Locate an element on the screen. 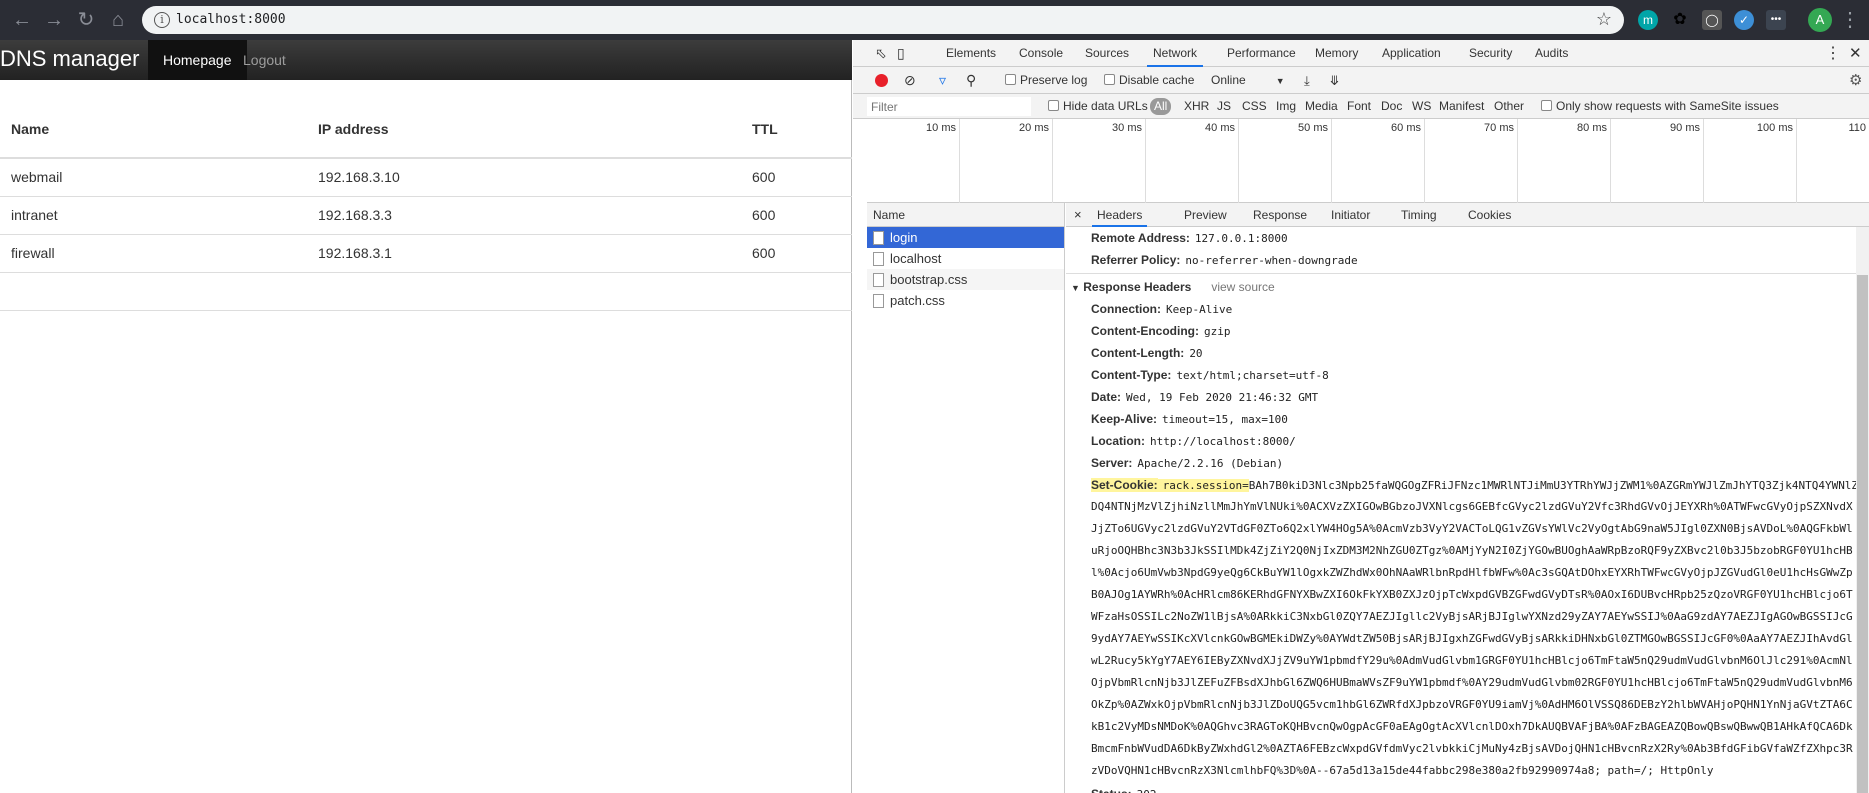 The image size is (1869, 793). extension-gnome-icon: ✿ is located at coordinates (1680, 20).